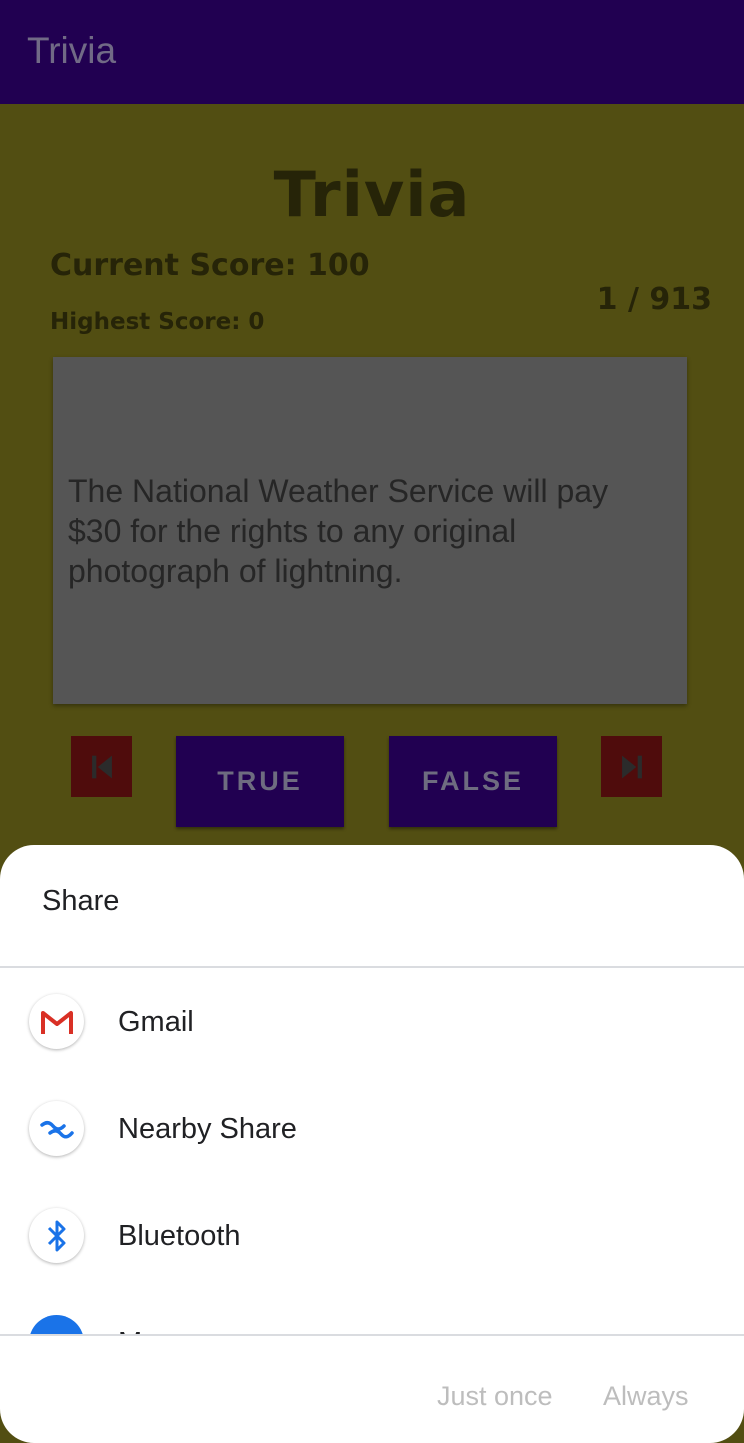  Describe the element at coordinates (372, 1128) in the screenshot. I see `share-target-nearby-share: Nearby Share` at that location.